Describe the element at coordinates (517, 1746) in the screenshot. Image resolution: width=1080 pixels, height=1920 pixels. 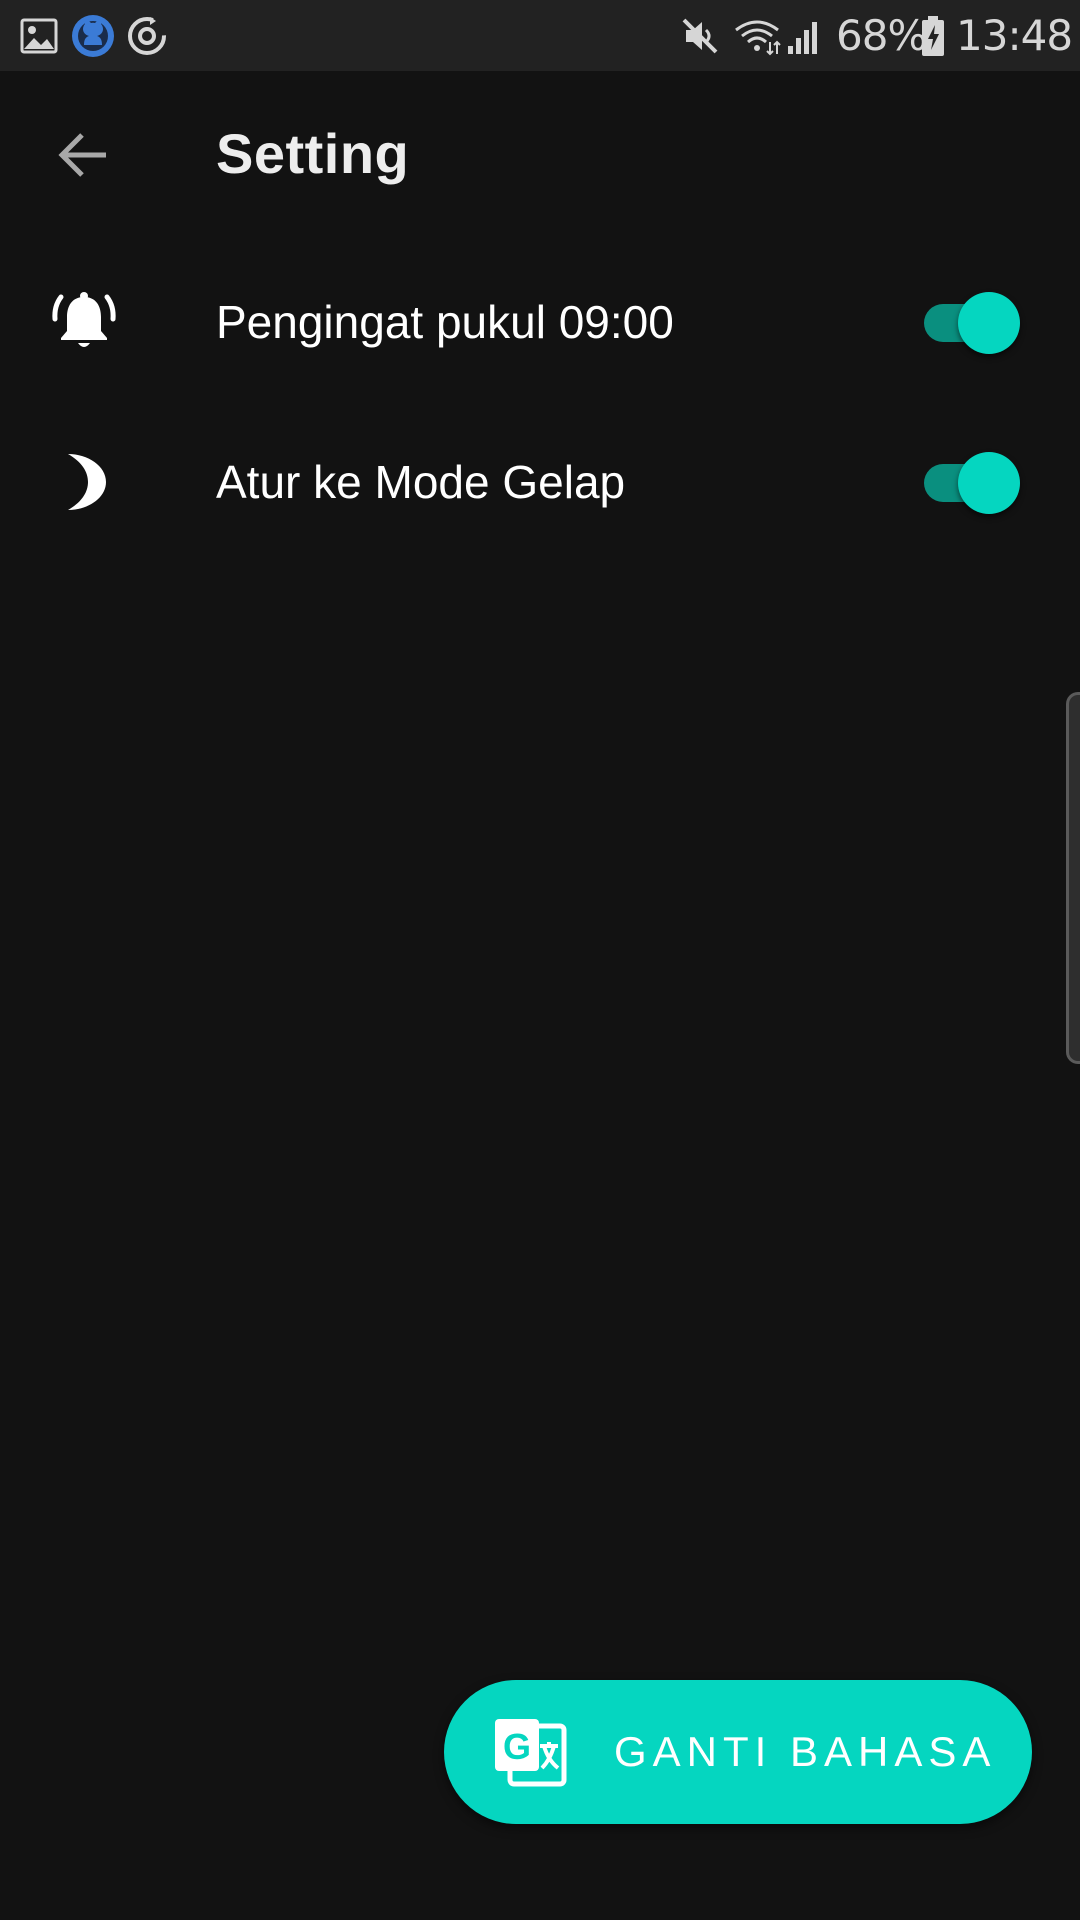
I see `svg-text: G` at that location.